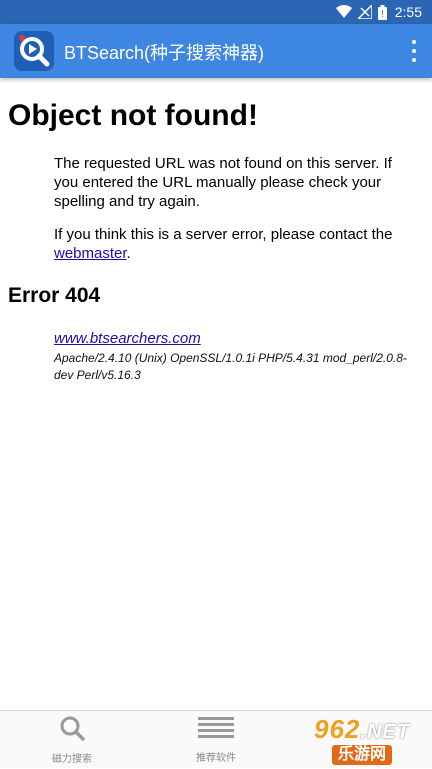 This screenshot has height=769, width=432. I want to click on more-vert-icon, so click(414, 51).